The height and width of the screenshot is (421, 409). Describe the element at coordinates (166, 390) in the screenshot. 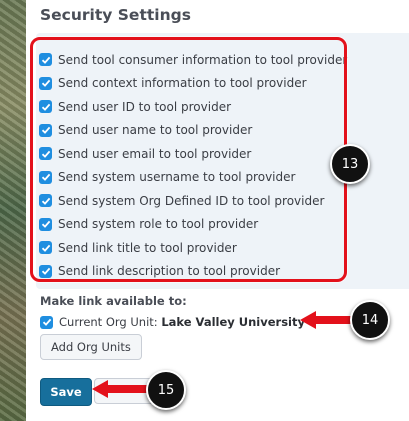

I see `callout-badge: 15` at that location.